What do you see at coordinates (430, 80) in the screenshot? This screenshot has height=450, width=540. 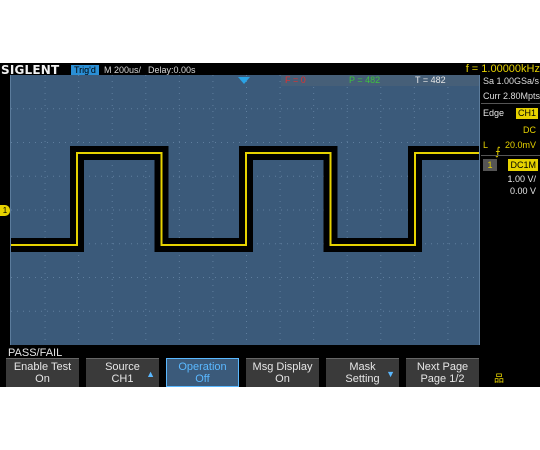 I see `total-count: T = 482` at bounding box center [430, 80].